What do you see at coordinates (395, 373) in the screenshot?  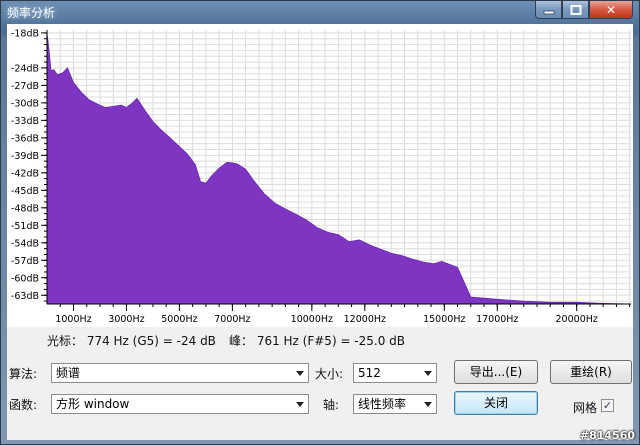 I see `size-select: 512` at bounding box center [395, 373].